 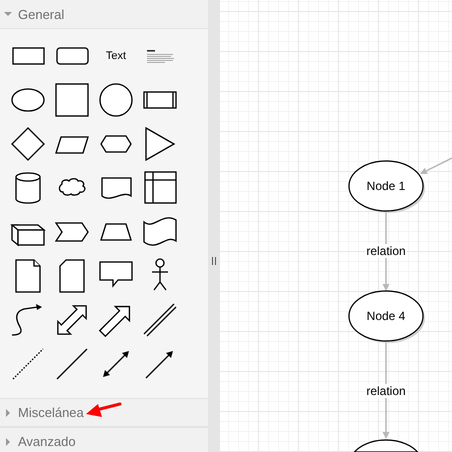 I want to click on resize-handle-icon, so click(x=214, y=261).